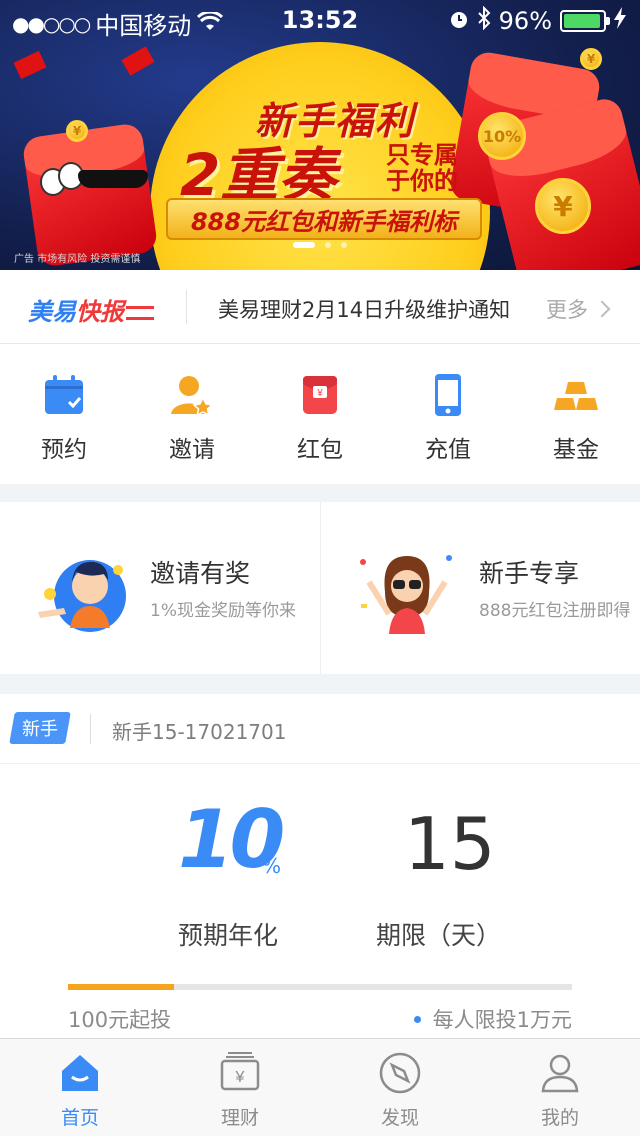 The width and height of the screenshot is (640, 1136). I want to click on tab-mine: 我的, so click(560, 1087).